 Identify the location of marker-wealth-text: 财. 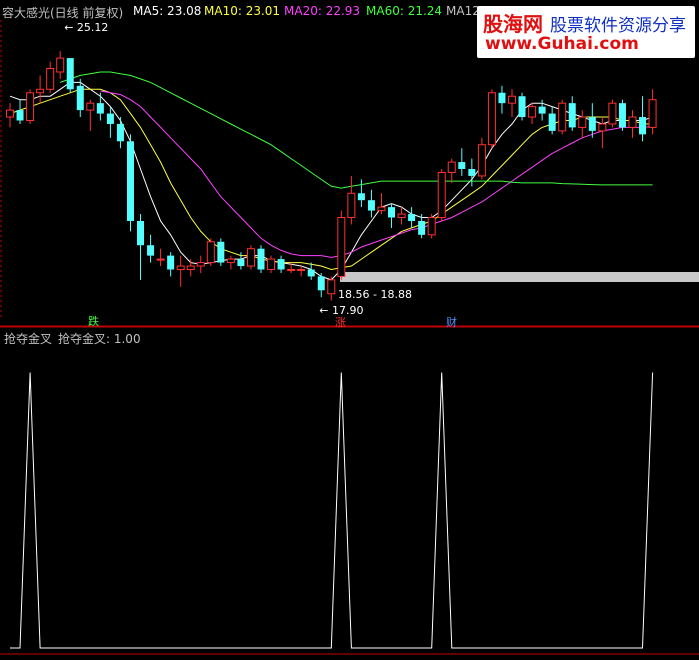
(451, 322).